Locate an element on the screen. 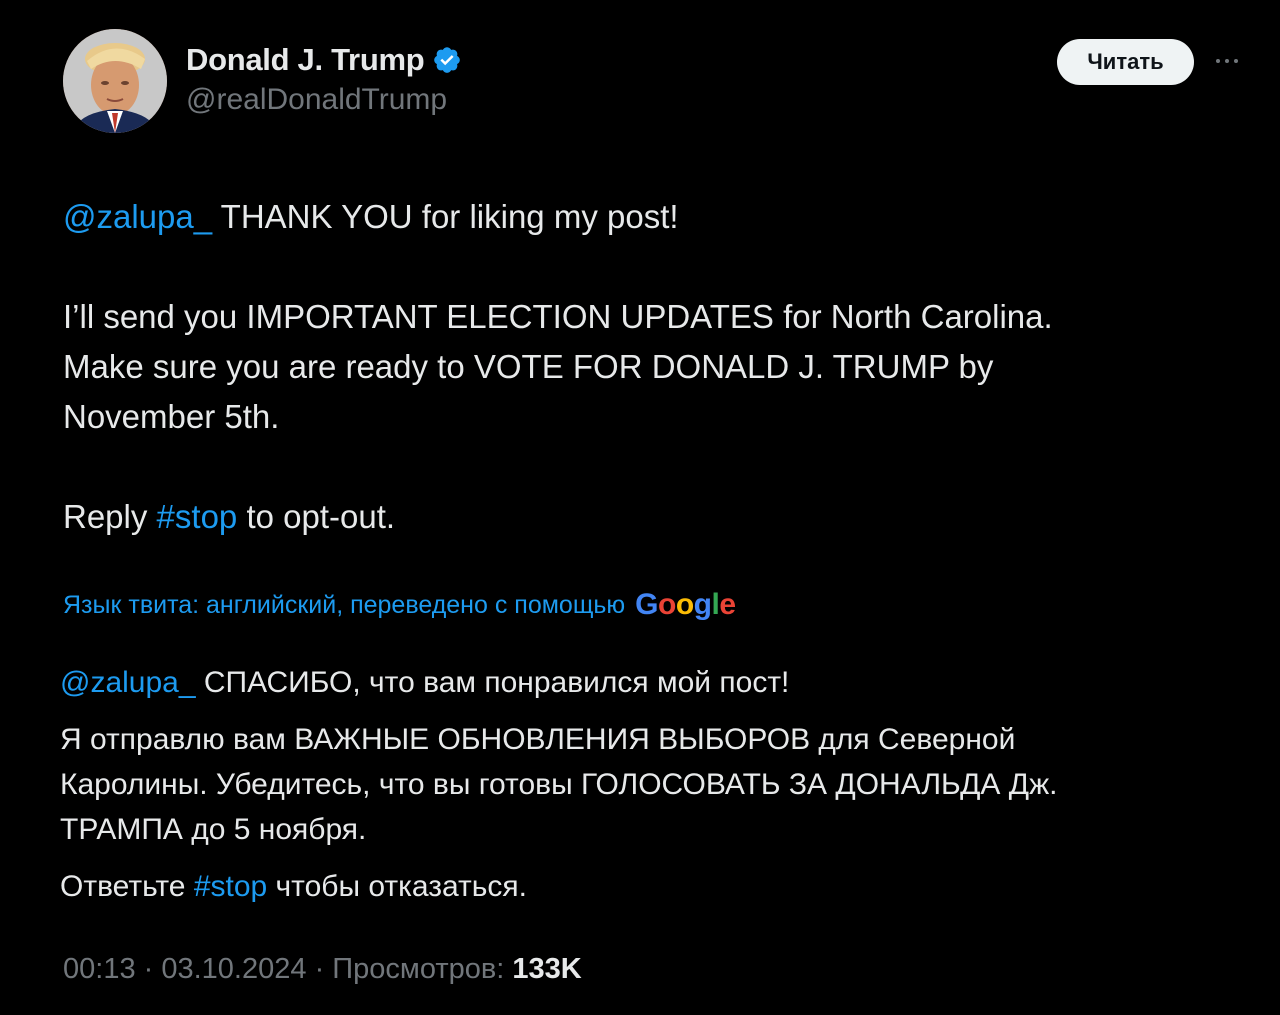  translated-reply-prefix: Ответьте is located at coordinates (127, 886).